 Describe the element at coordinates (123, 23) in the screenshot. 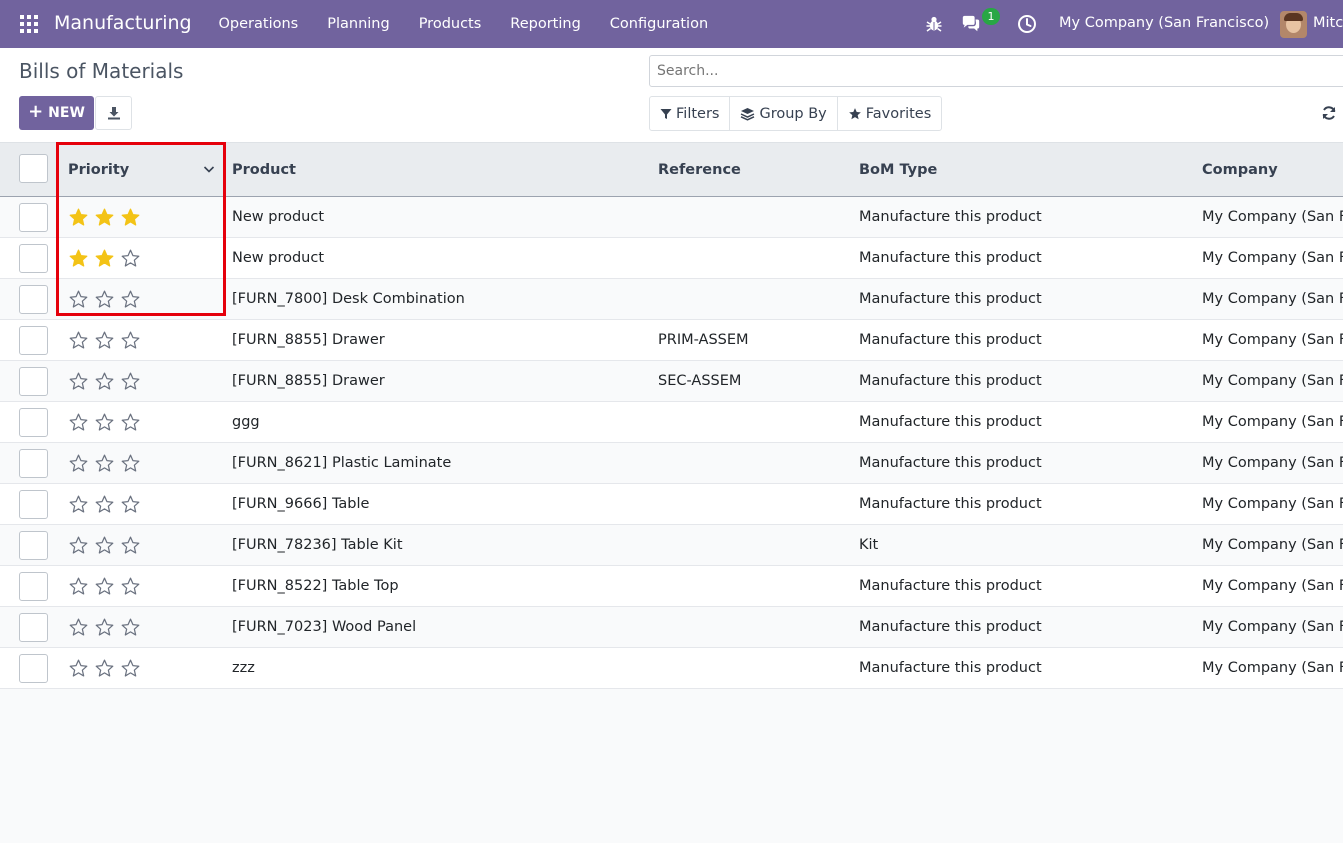

I see `app-name: Manufacturing` at that location.